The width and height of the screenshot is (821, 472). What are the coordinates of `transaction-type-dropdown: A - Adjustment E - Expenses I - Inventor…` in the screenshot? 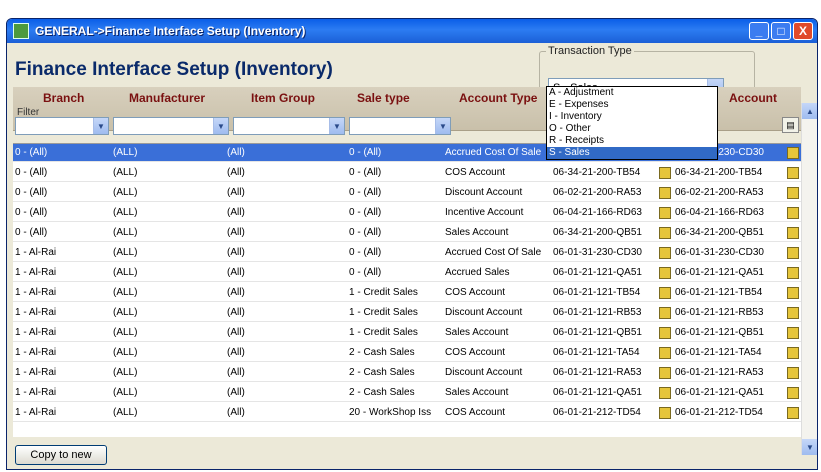 It's located at (632, 123).